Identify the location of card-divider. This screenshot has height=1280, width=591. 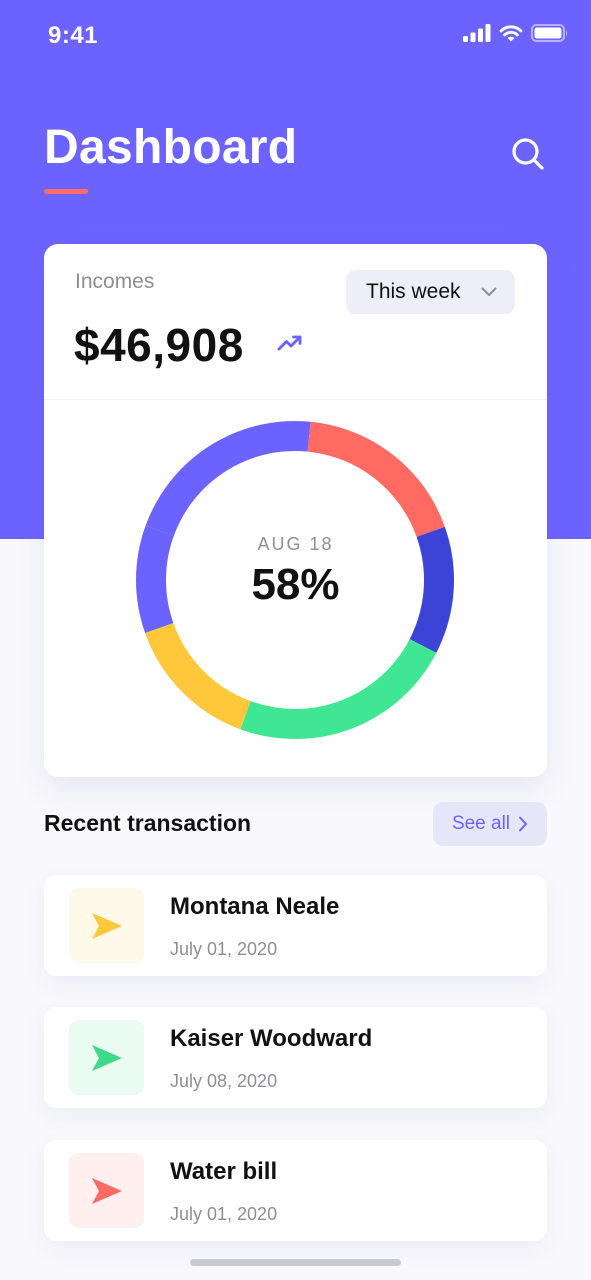
(295, 399).